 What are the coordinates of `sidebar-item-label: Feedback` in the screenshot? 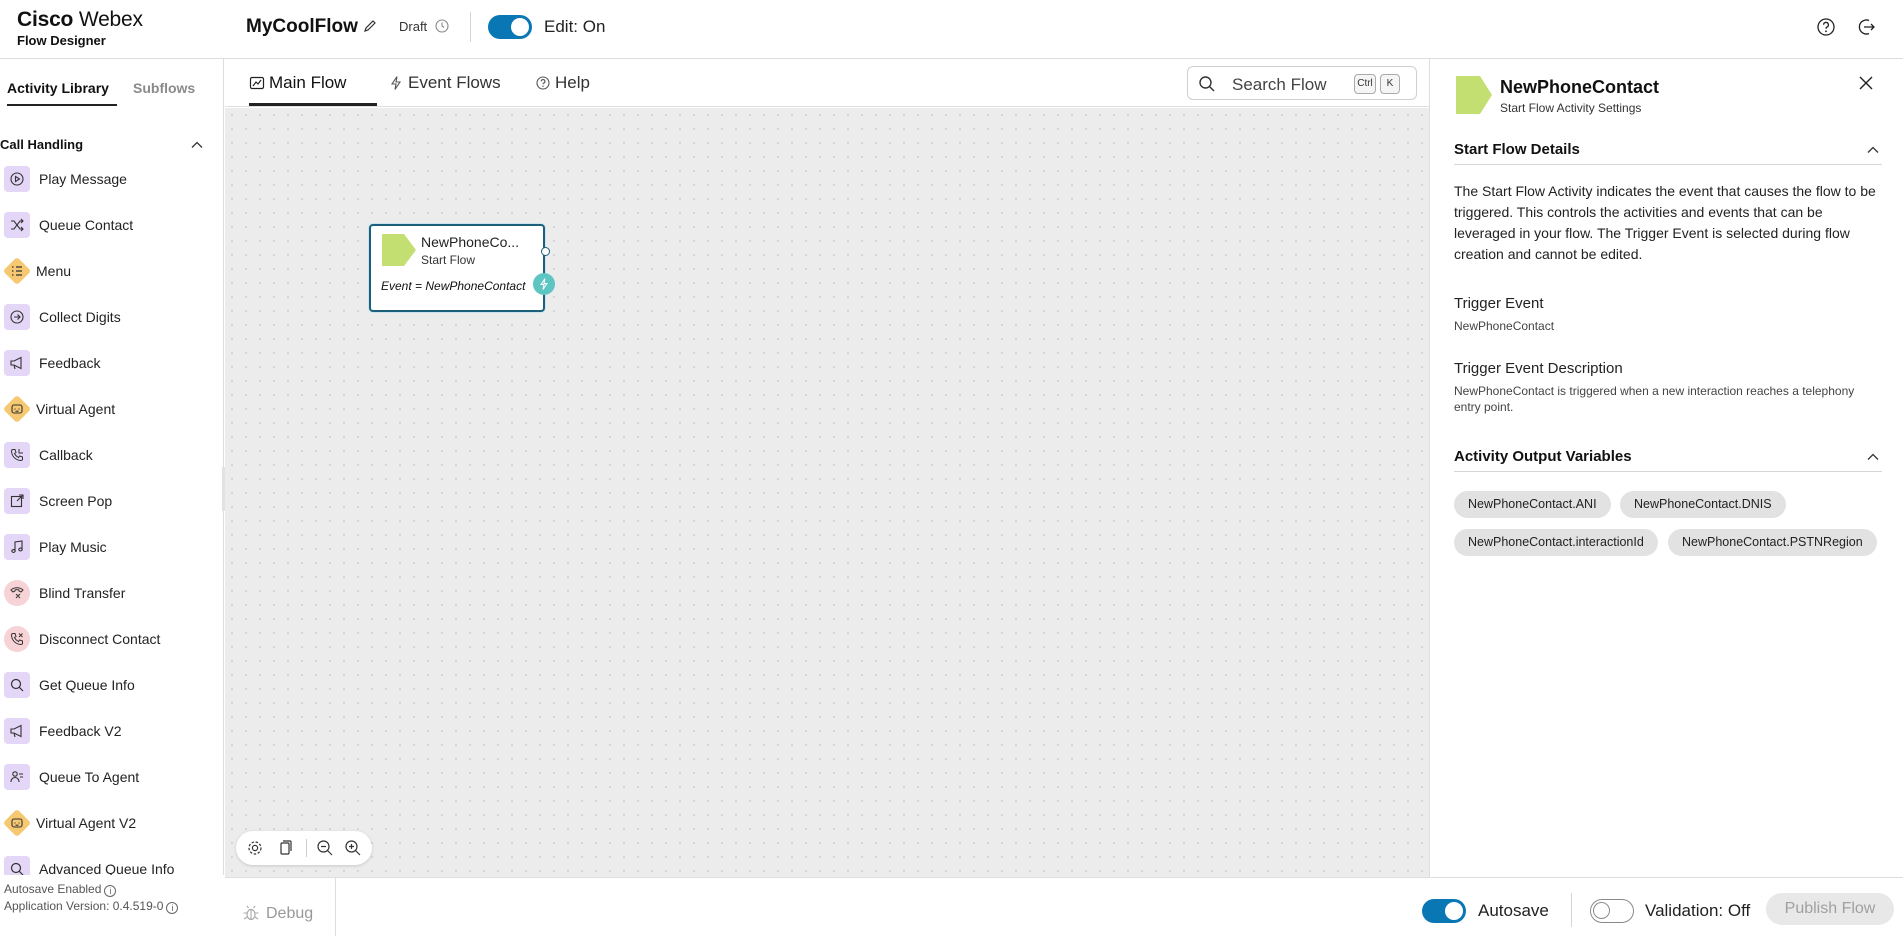 It's located at (70, 363).